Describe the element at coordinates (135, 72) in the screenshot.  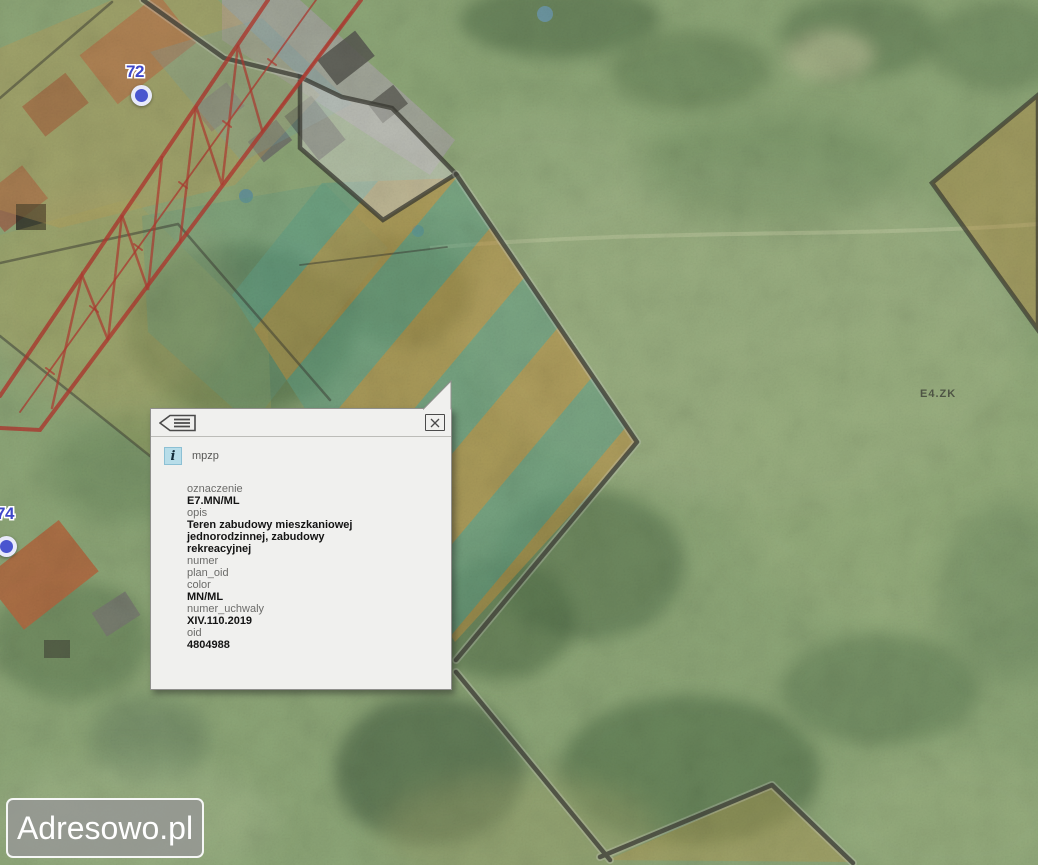
I see `marker-label-72: 72` at that location.